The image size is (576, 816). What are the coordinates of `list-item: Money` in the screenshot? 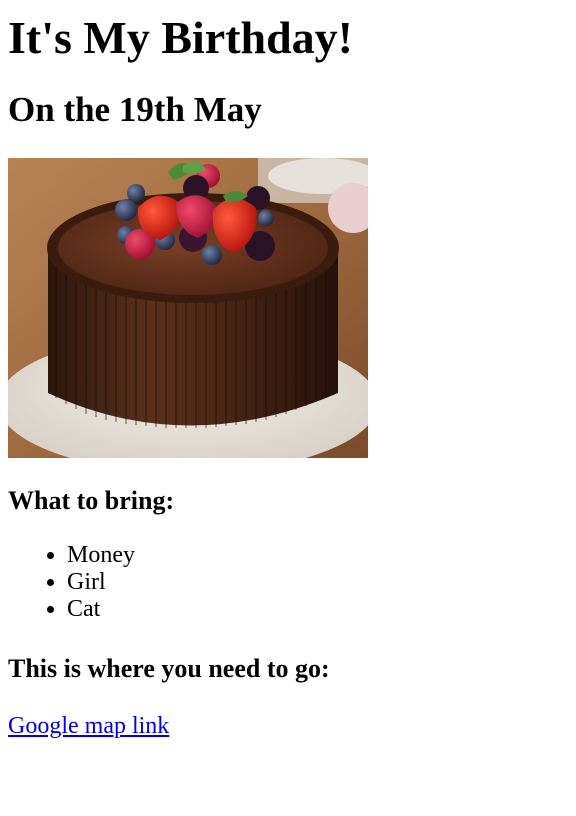 It's located at (317, 555).